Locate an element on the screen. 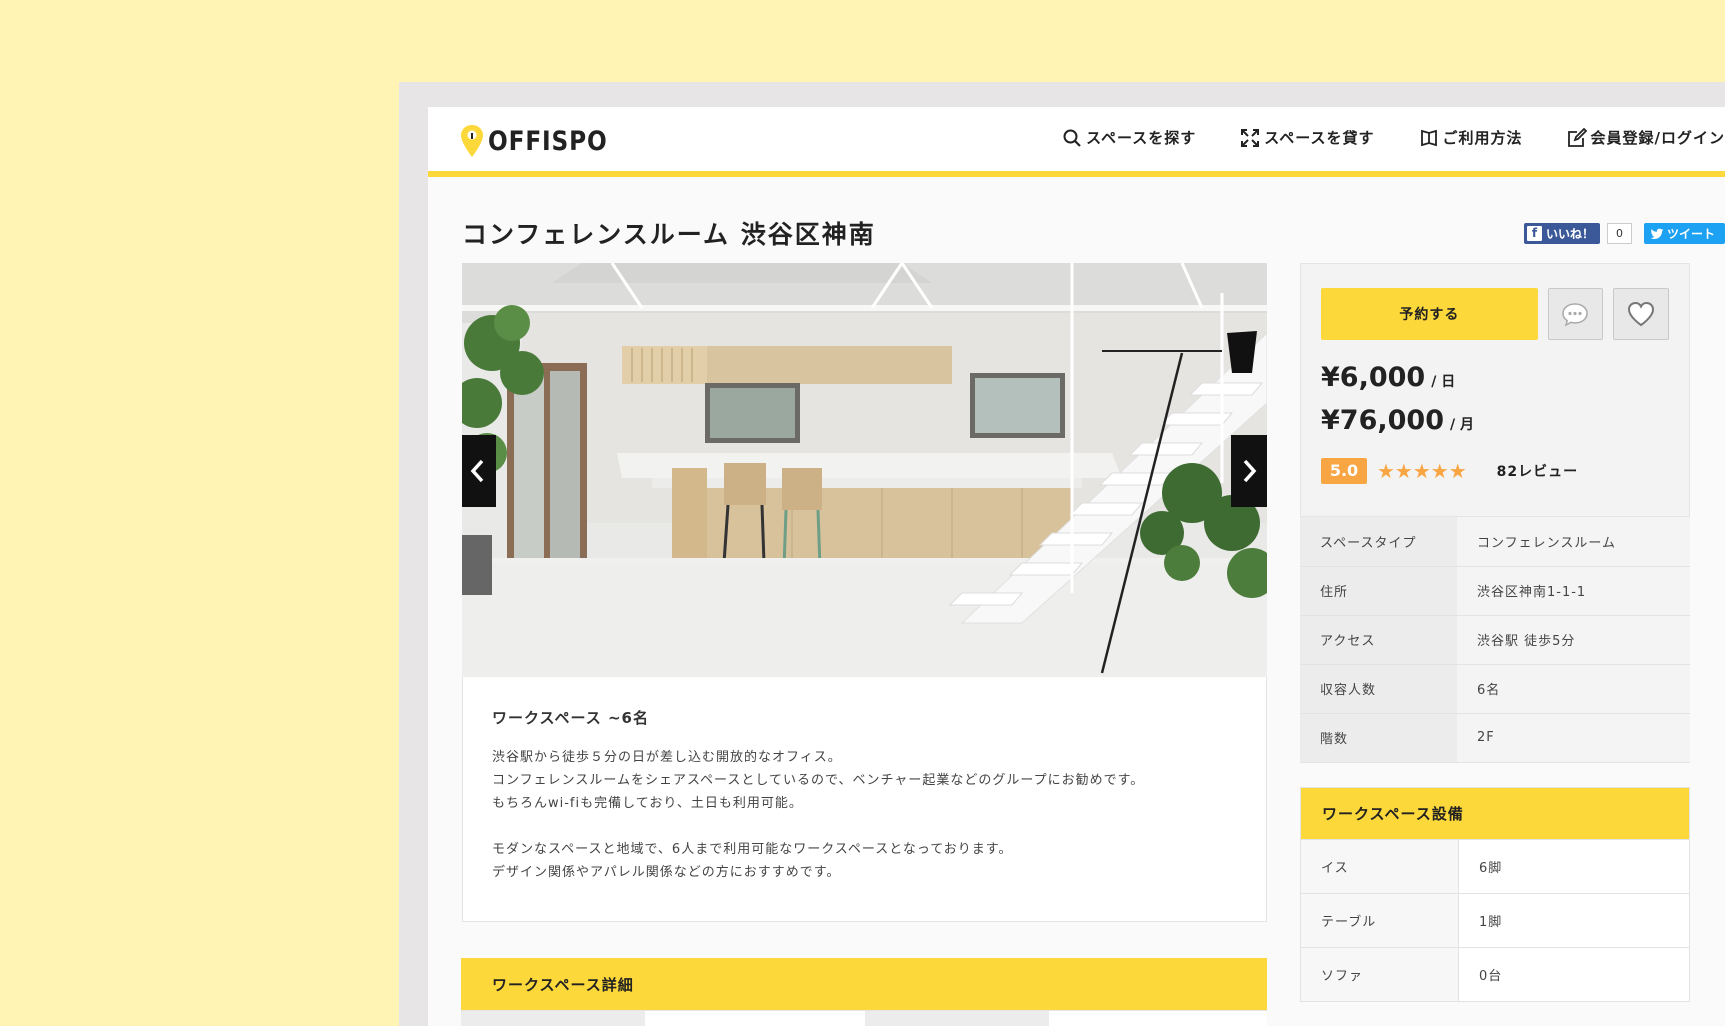 The width and height of the screenshot is (1725, 1026). nav-lend-space: スペースを貸す is located at coordinates (1307, 137).